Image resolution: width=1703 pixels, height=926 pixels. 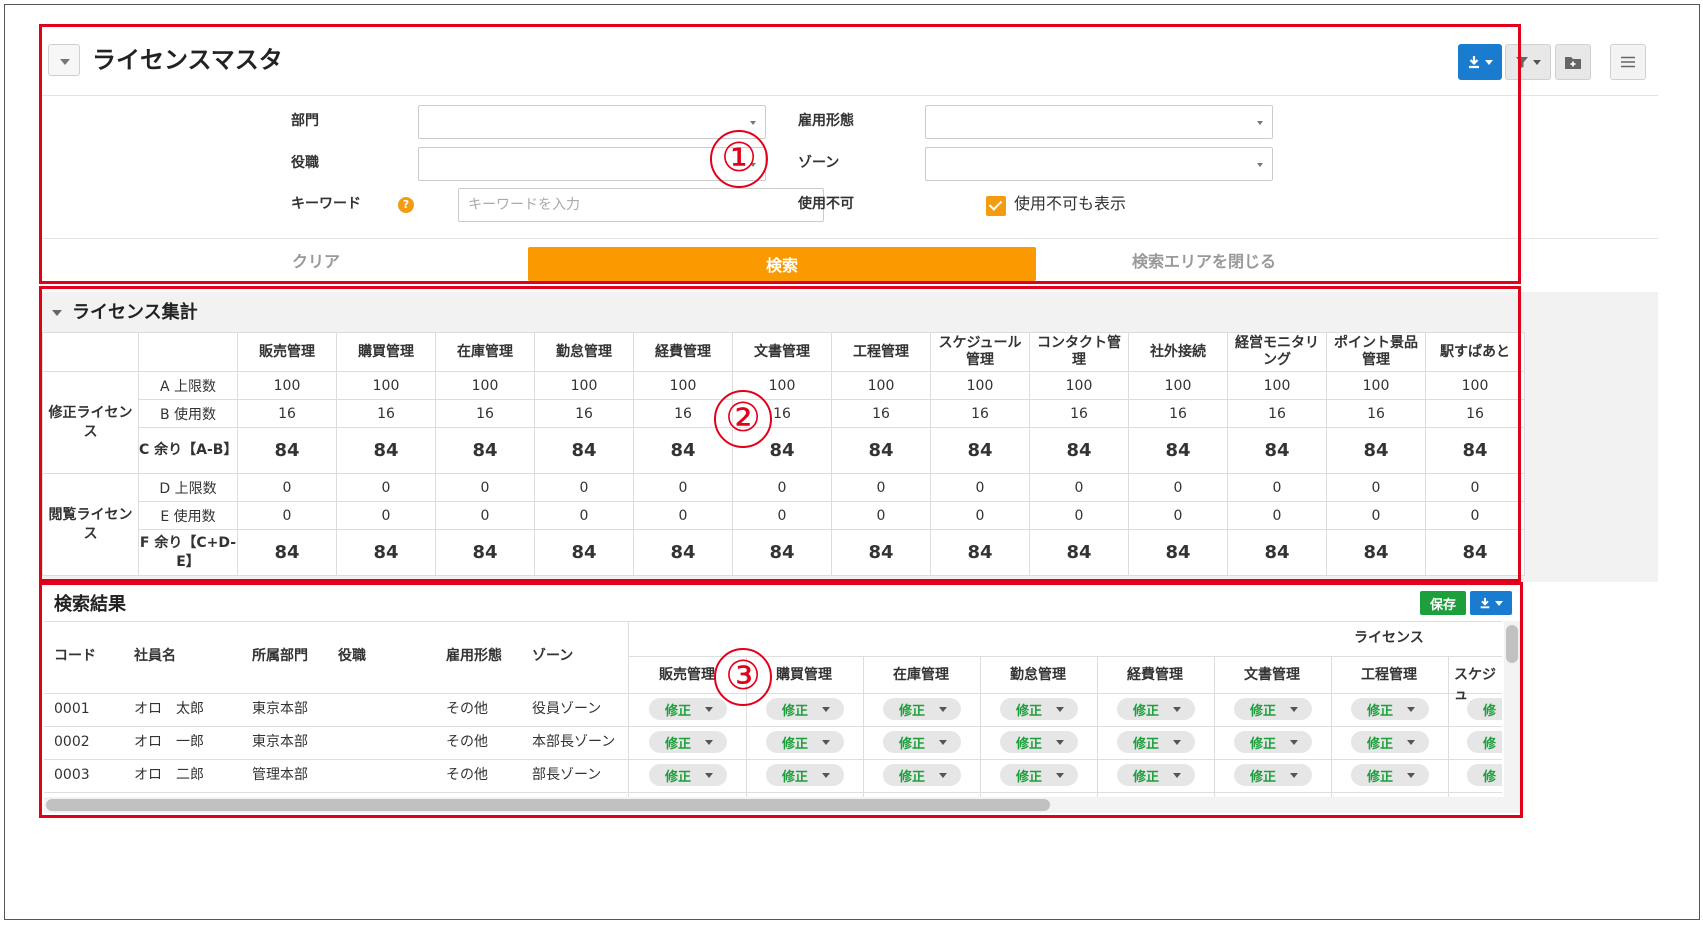 I want to click on cell-name: オロ 太郎, so click(x=169, y=709).